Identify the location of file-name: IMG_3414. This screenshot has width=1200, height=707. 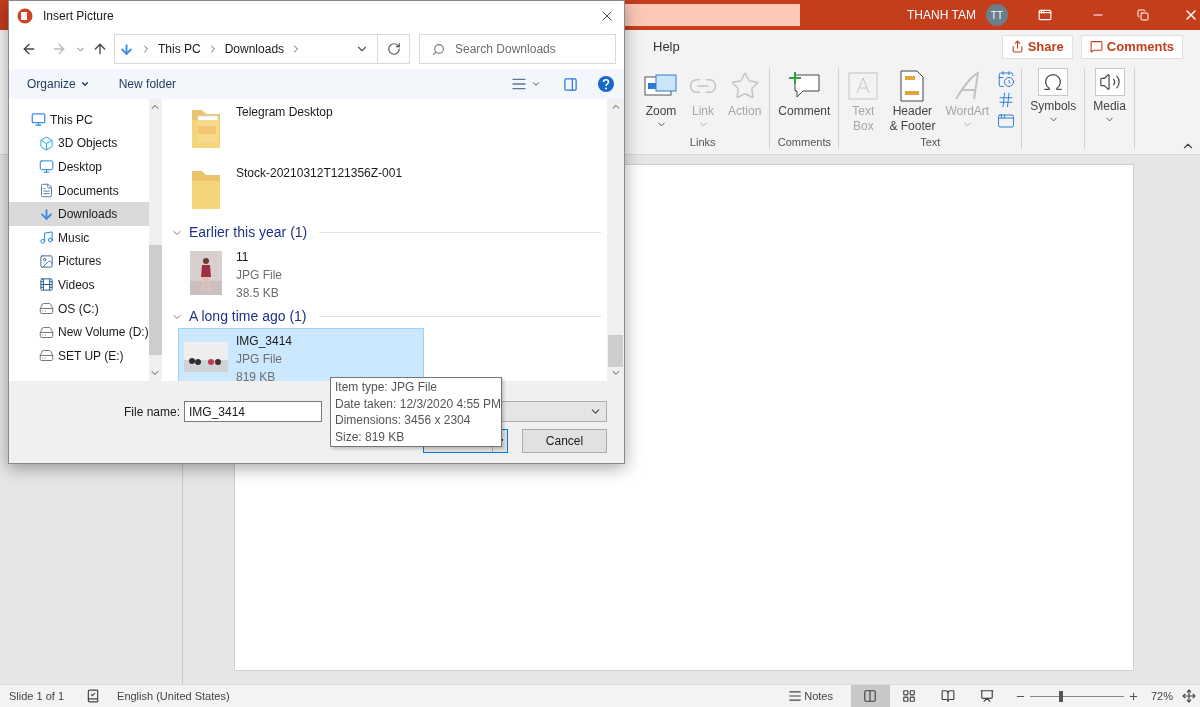
(264, 341).